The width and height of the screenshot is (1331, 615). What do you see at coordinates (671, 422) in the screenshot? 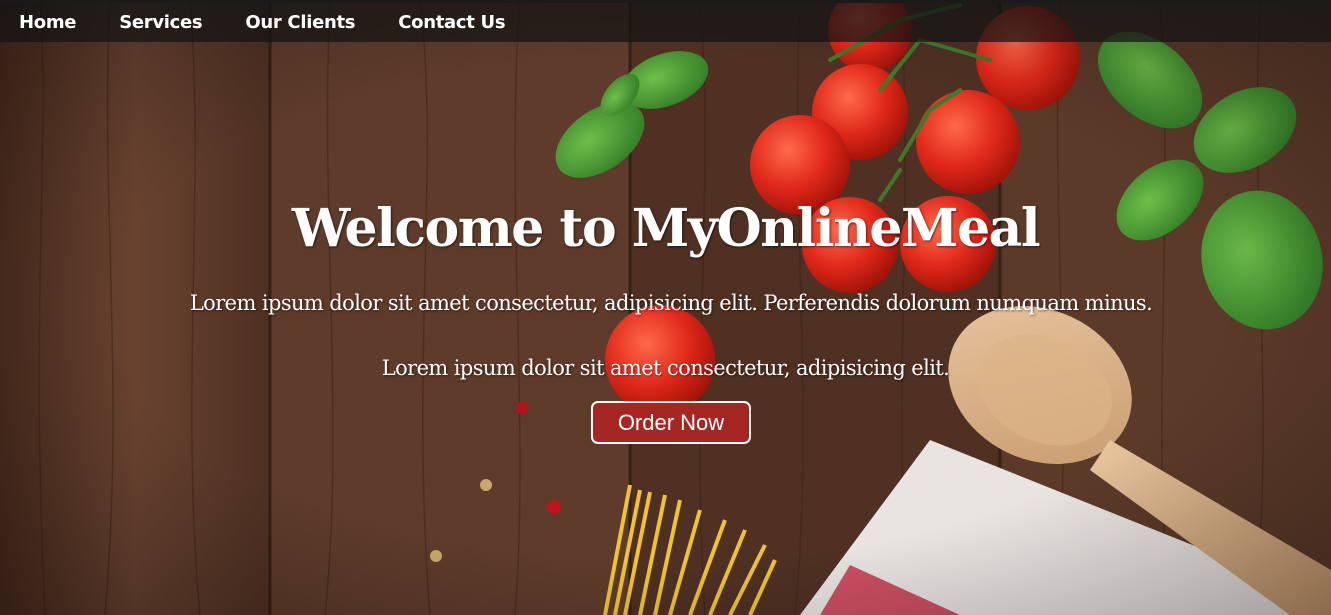
I see `order-now-button: Order Now` at bounding box center [671, 422].